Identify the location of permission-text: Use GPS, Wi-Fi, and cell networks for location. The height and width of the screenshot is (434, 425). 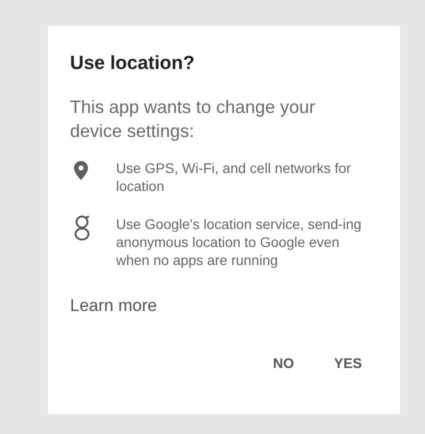
(234, 176).